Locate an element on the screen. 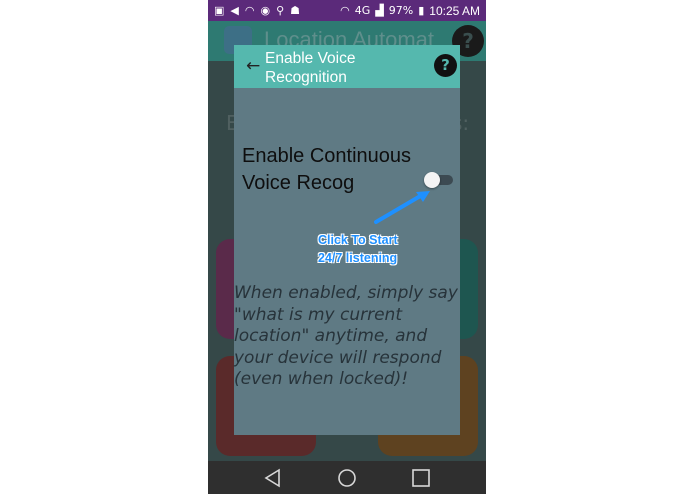  chrome-icon: ◉ is located at coordinates (265, 10).